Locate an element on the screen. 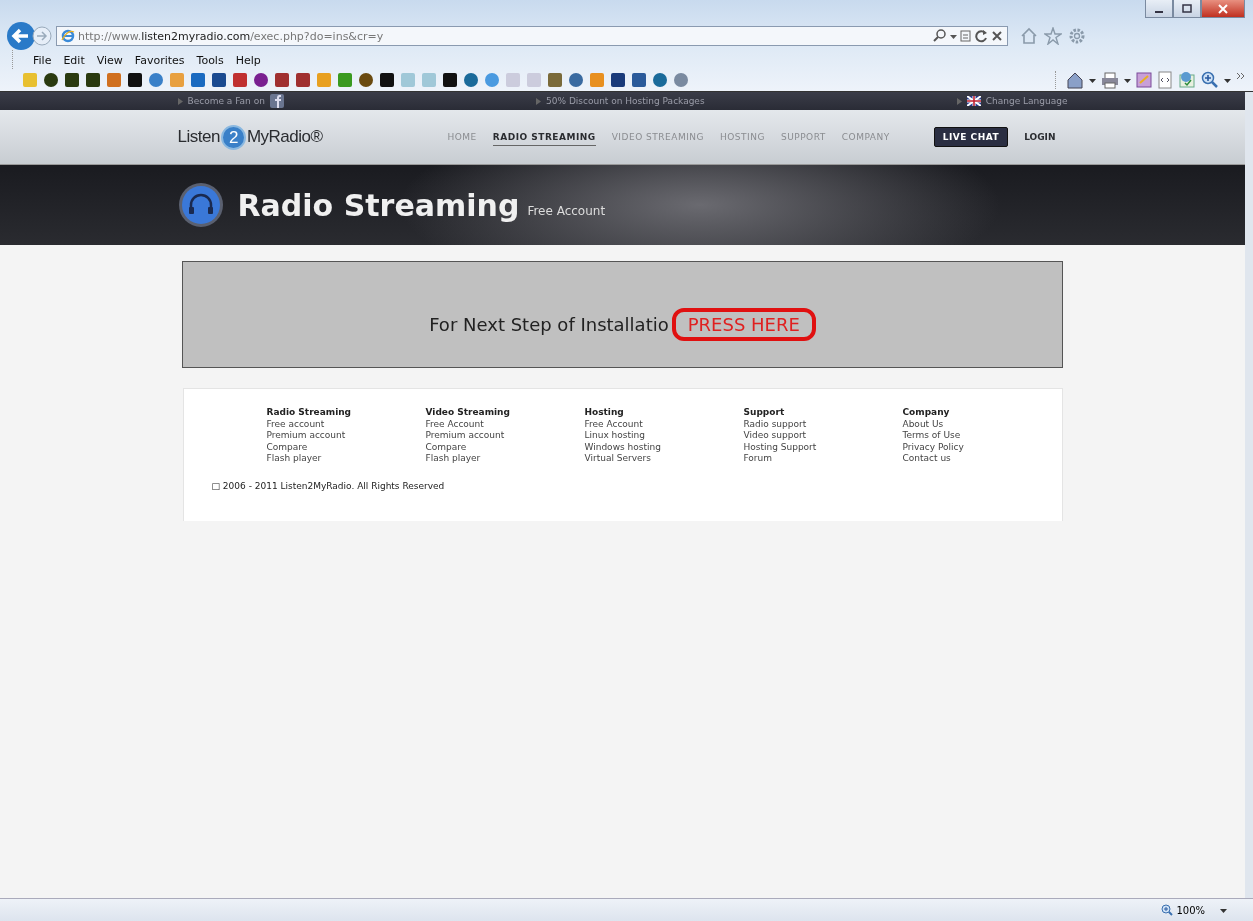  close-icon is located at coordinates (1223, 8).